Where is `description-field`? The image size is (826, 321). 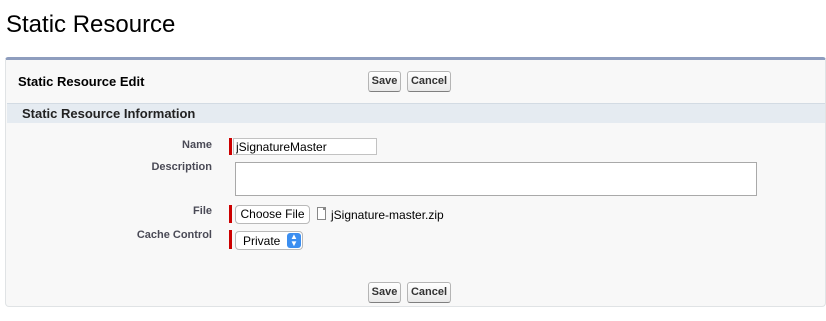
description-field is located at coordinates (496, 179).